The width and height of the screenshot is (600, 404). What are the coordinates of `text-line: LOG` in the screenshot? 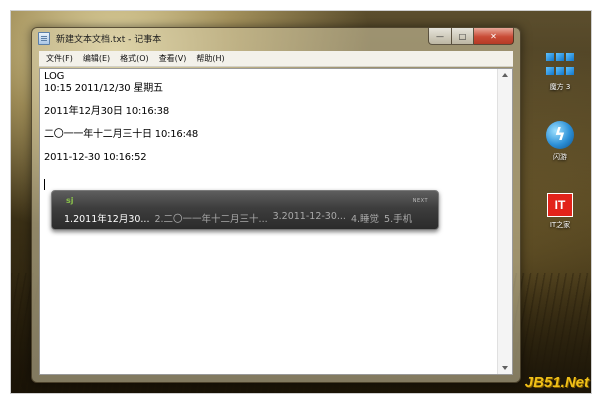 It's located at (54, 76).